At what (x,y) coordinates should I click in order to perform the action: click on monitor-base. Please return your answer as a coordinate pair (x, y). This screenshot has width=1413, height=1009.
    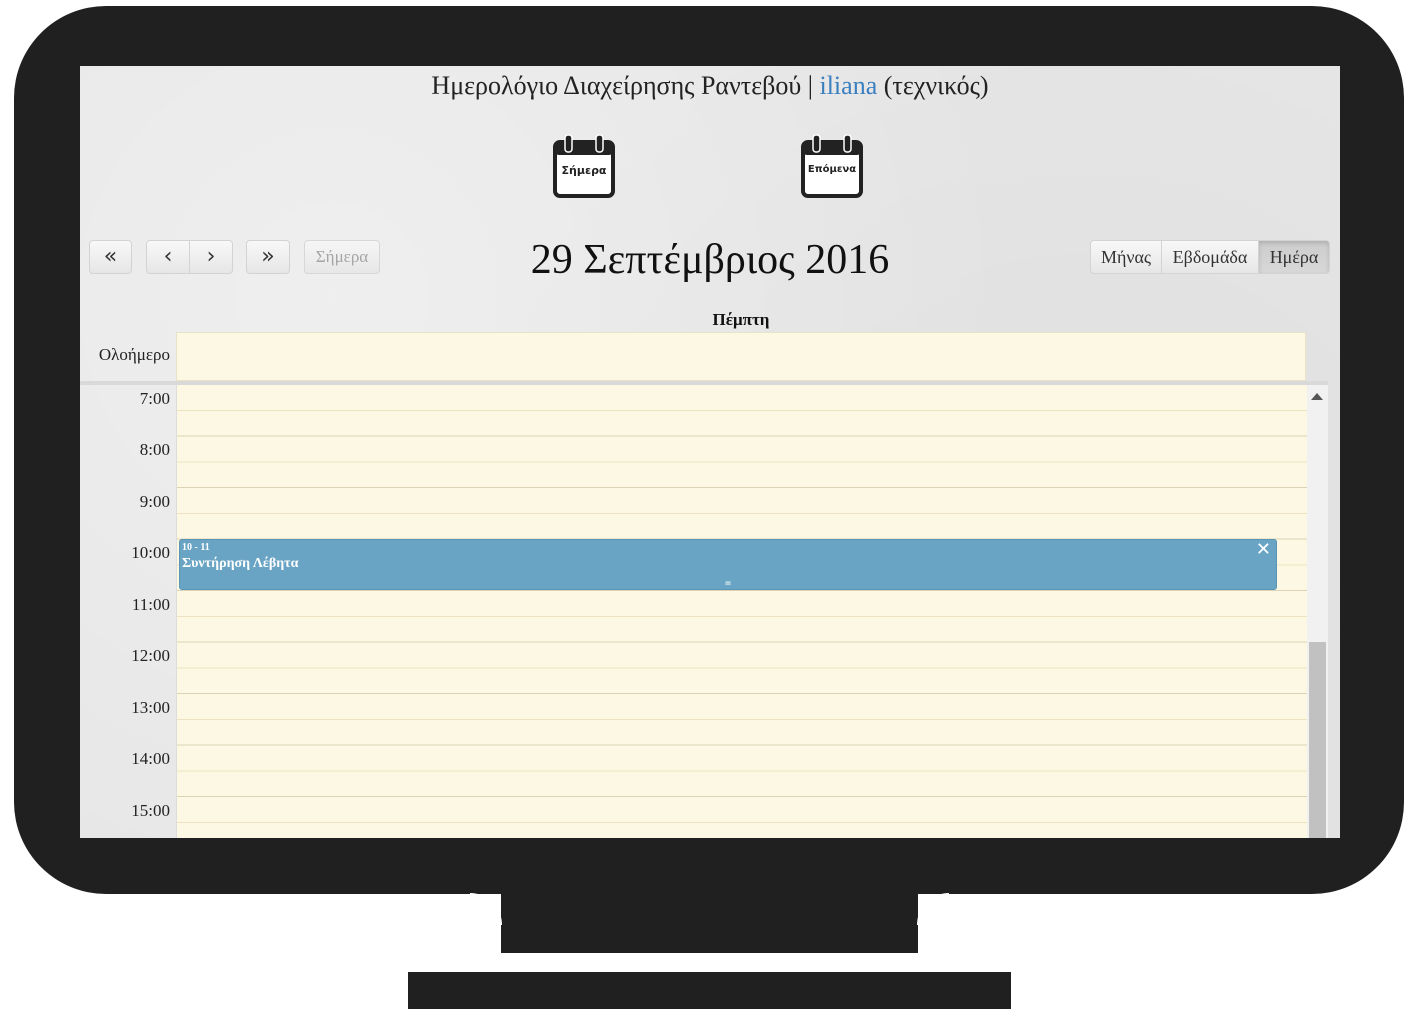
    Looking at the image, I should click on (709, 990).